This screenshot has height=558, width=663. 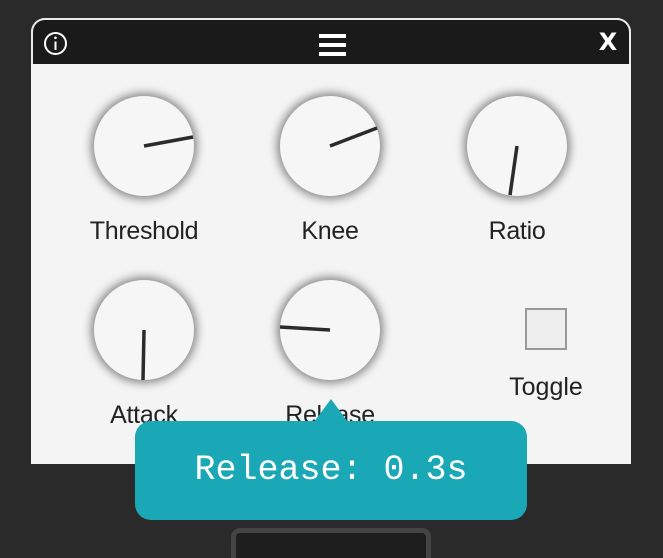 I want to click on toggle-checkbox, so click(x=546, y=329).